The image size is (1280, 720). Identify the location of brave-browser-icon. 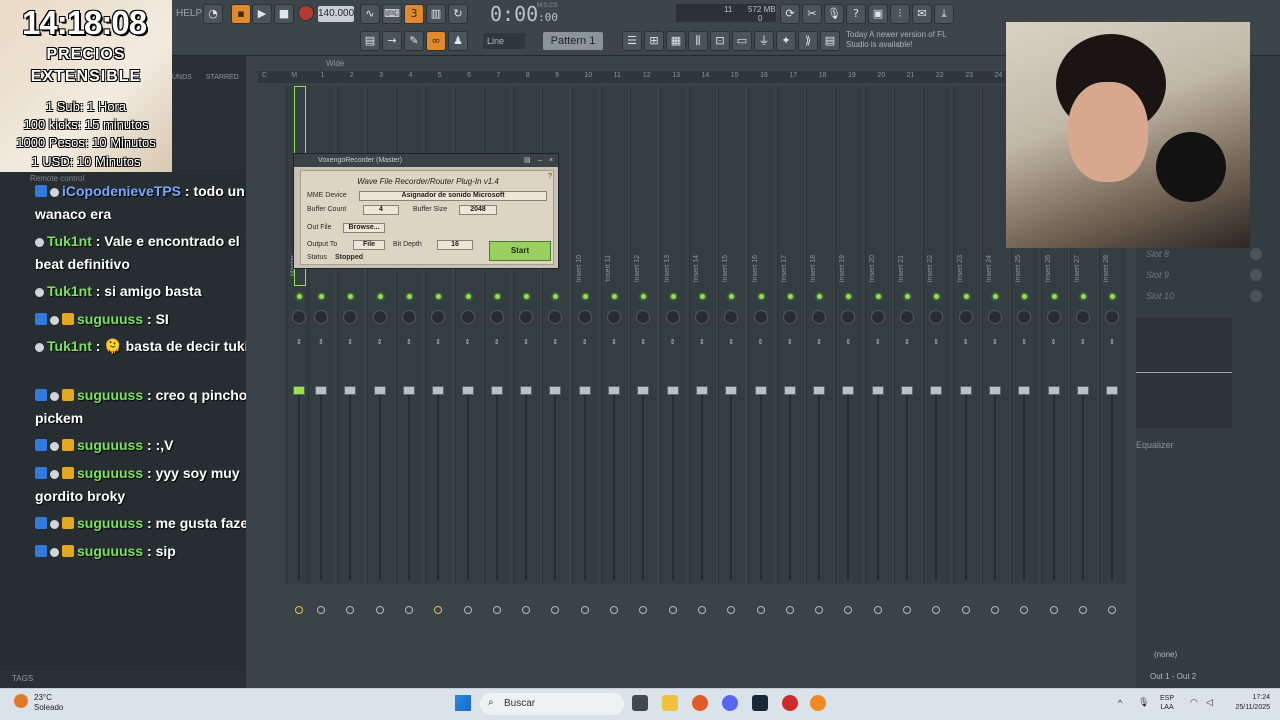
(700, 703).